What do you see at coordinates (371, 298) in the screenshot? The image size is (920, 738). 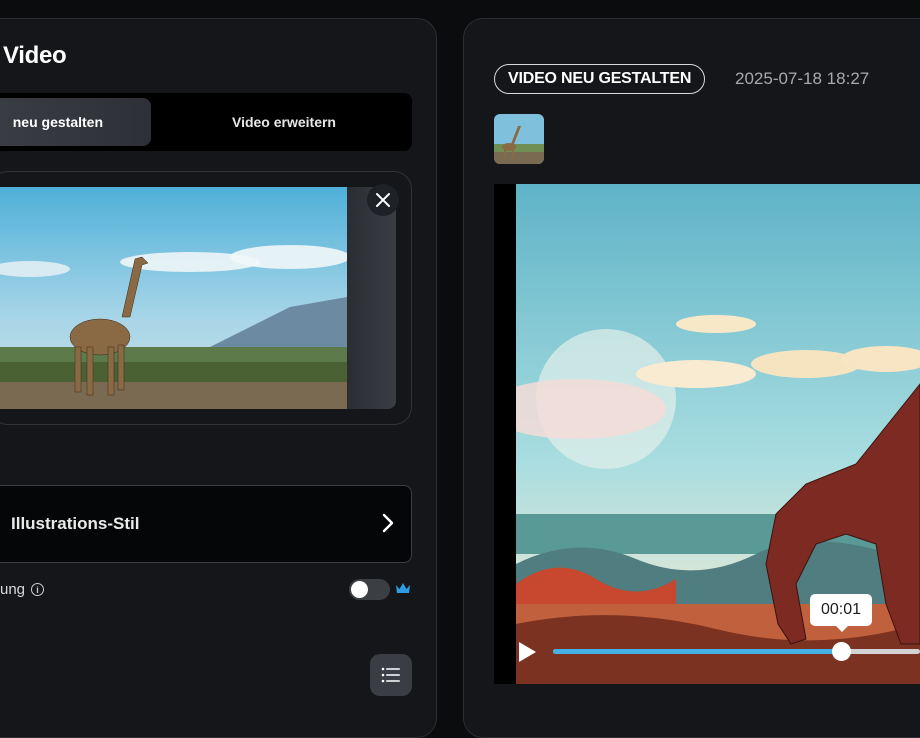 I see `video-trim-strip` at bounding box center [371, 298].